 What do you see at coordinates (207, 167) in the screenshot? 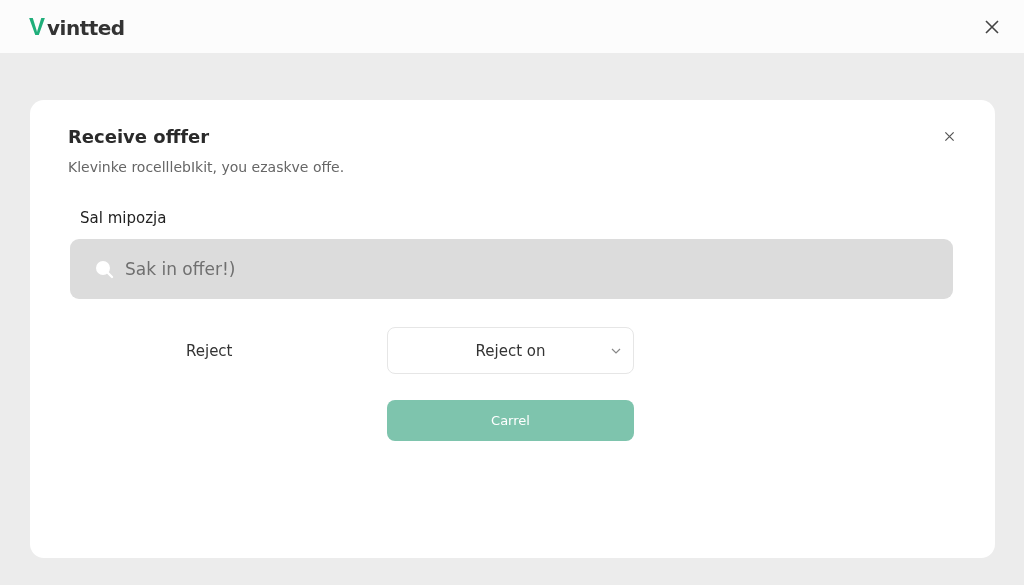
I see `dialog-subtitle: Klevinke rocelllebIkit, you ezaskve offe.` at bounding box center [207, 167].